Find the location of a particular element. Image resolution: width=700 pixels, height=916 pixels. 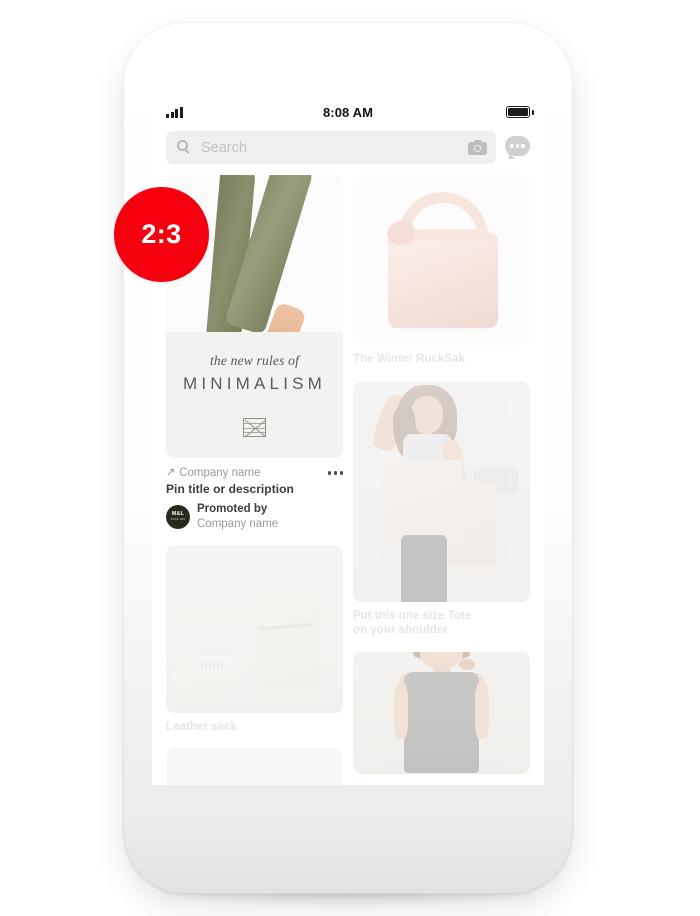

partial-pin-image is located at coordinates (254, 766).